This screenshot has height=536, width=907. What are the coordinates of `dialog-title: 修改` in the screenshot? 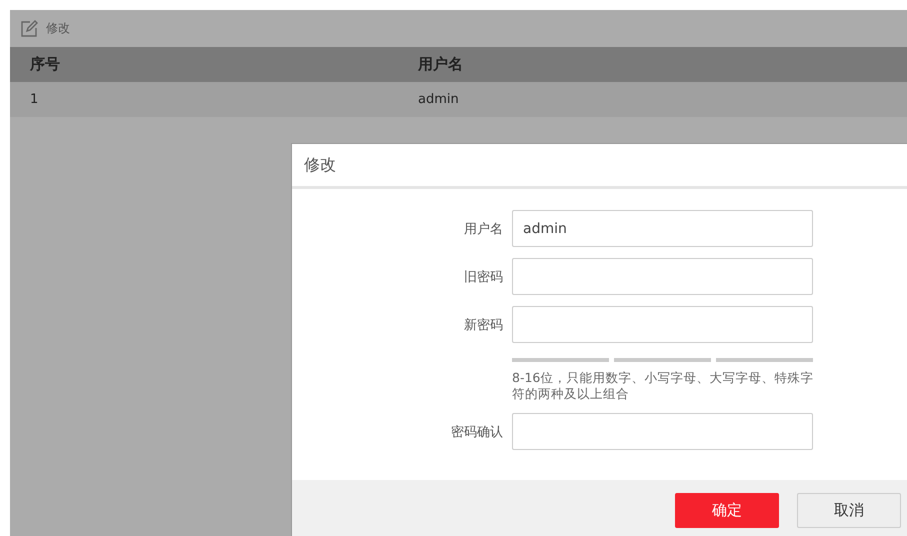 It's located at (320, 165).